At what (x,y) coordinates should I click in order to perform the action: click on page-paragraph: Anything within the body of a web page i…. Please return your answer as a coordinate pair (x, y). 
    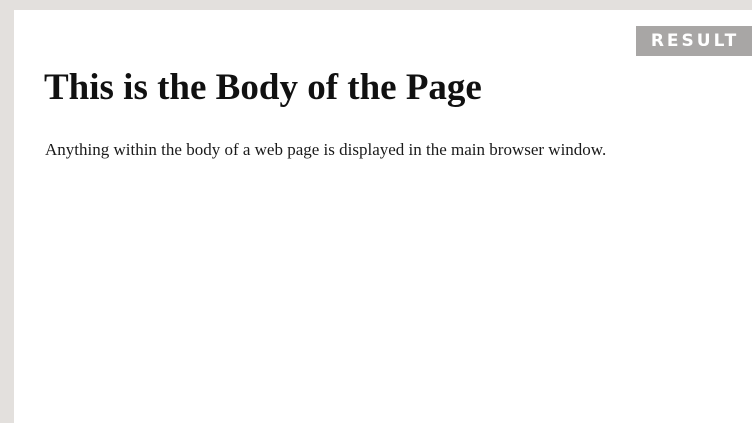
    Looking at the image, I should click on (326, 149).